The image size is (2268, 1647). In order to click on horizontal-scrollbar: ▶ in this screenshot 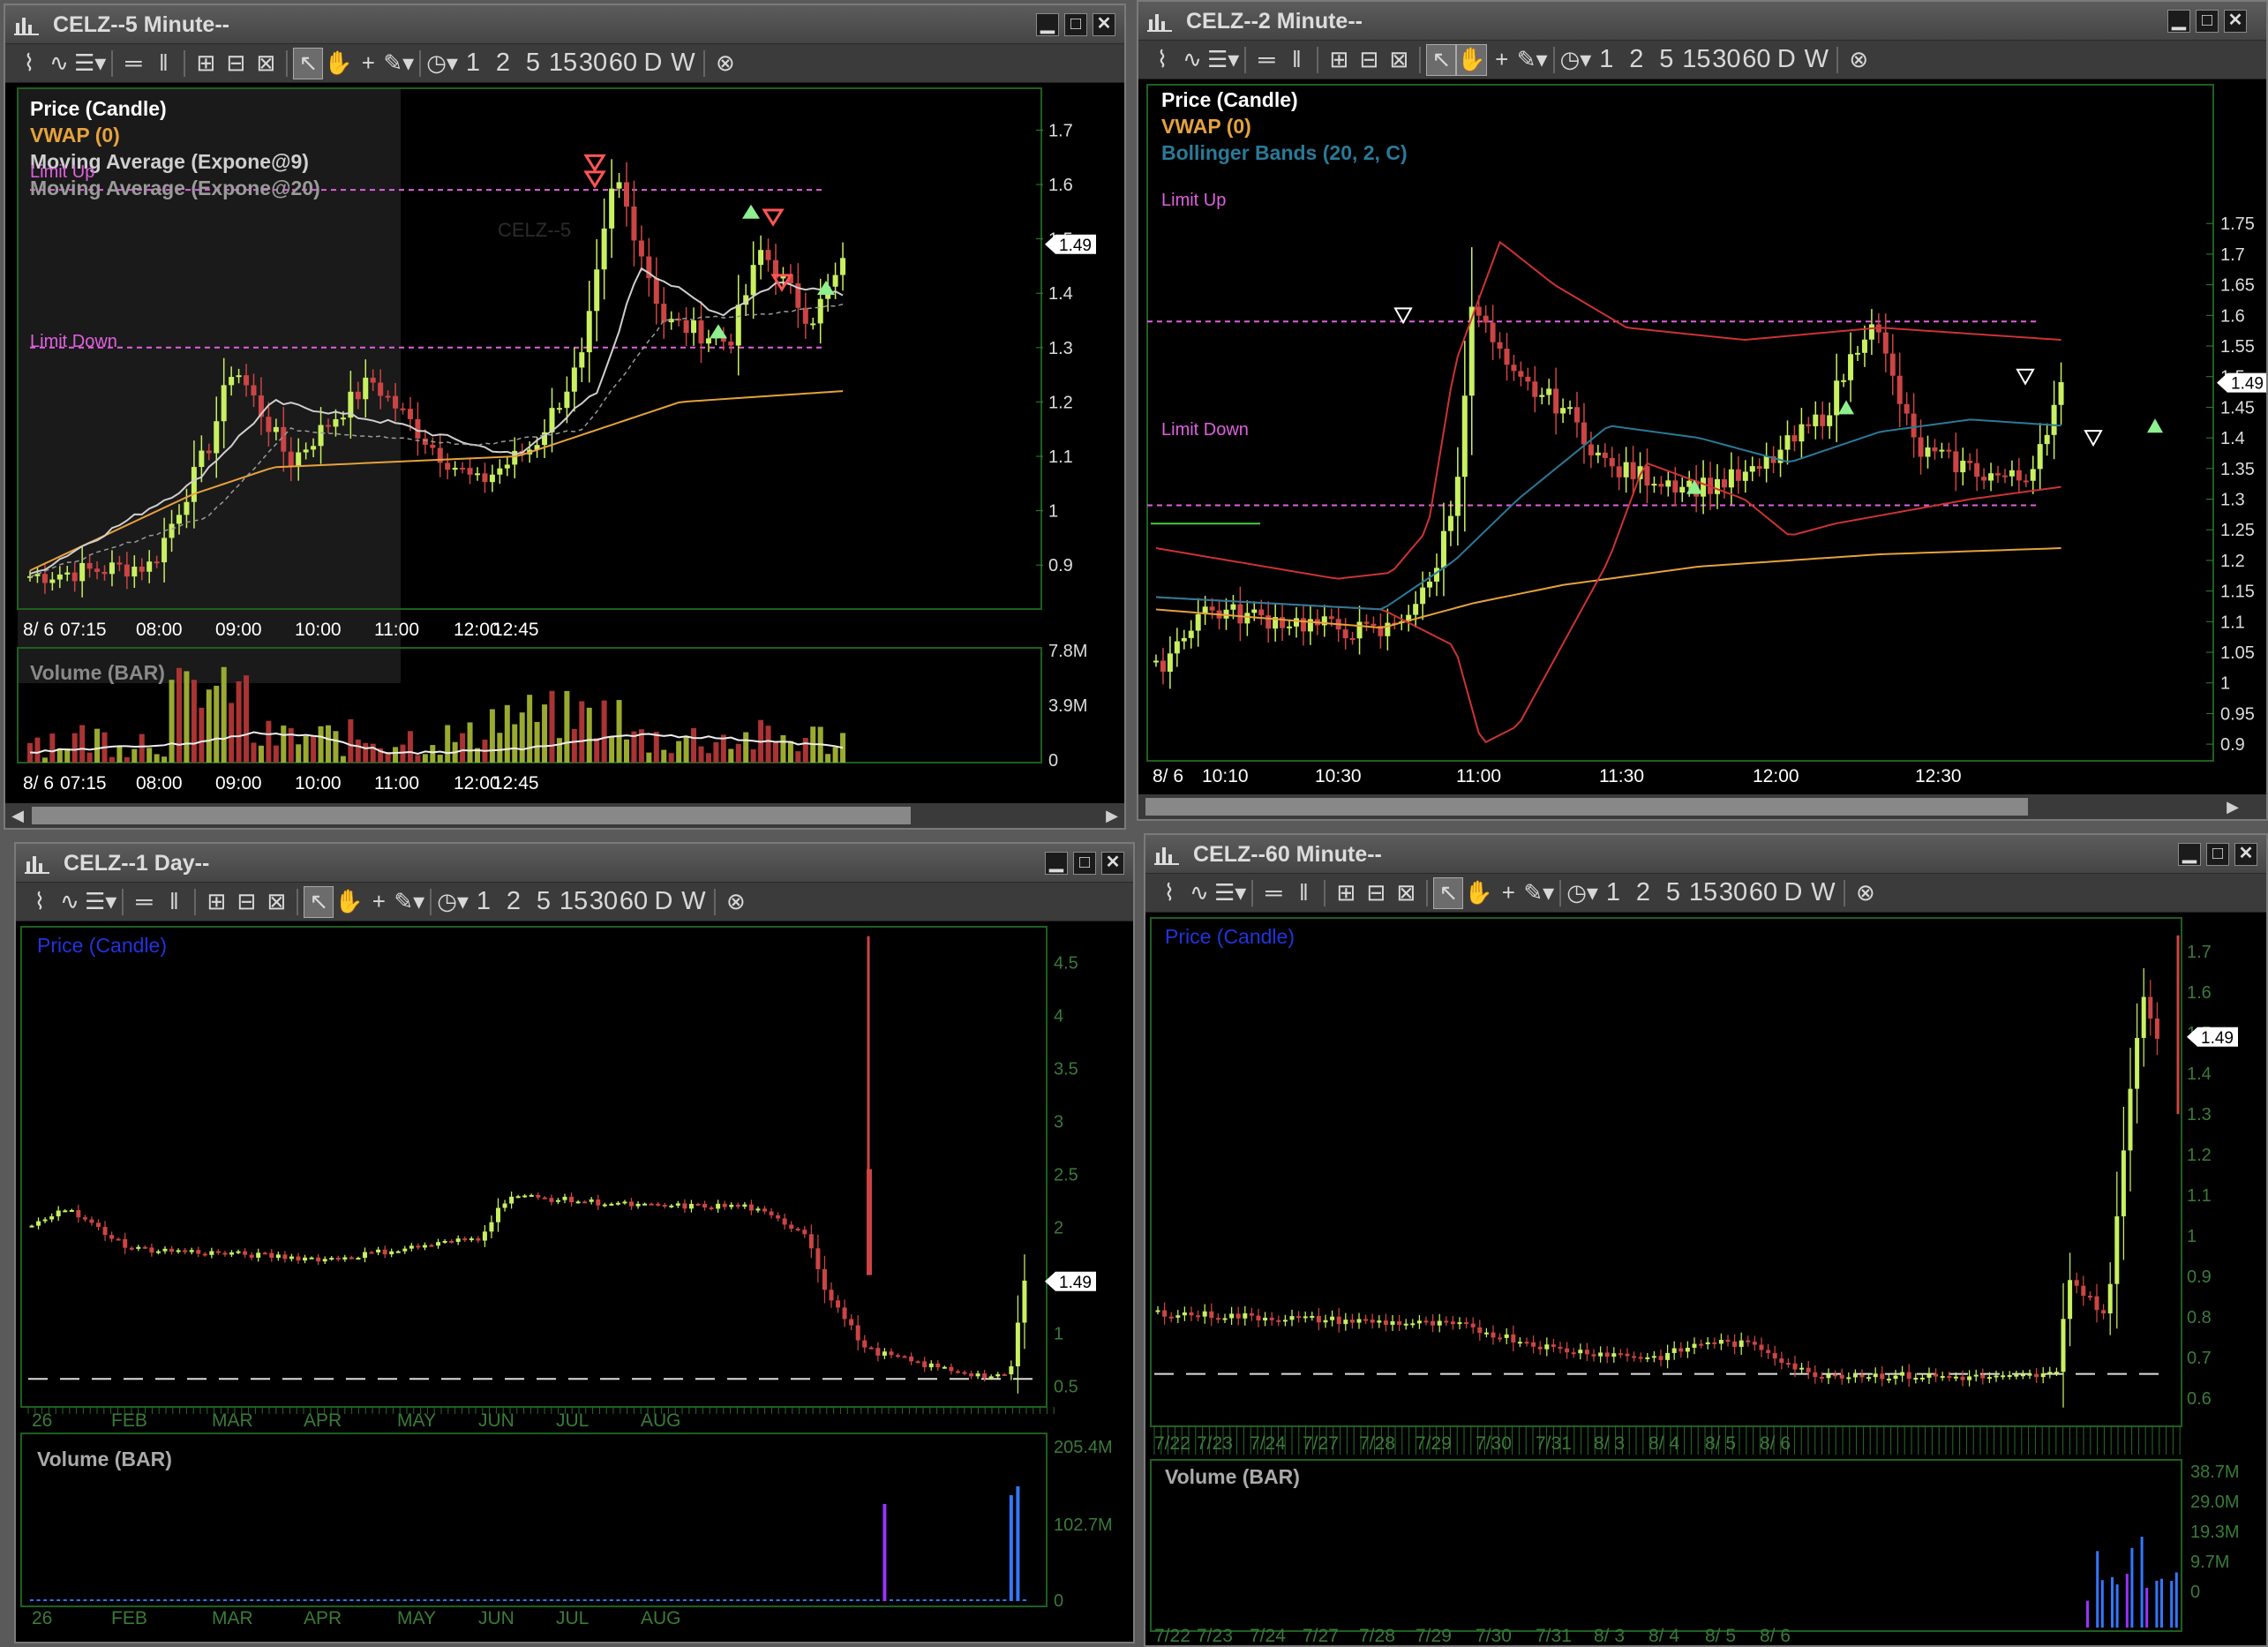, I will do `click(1702, 806)`.